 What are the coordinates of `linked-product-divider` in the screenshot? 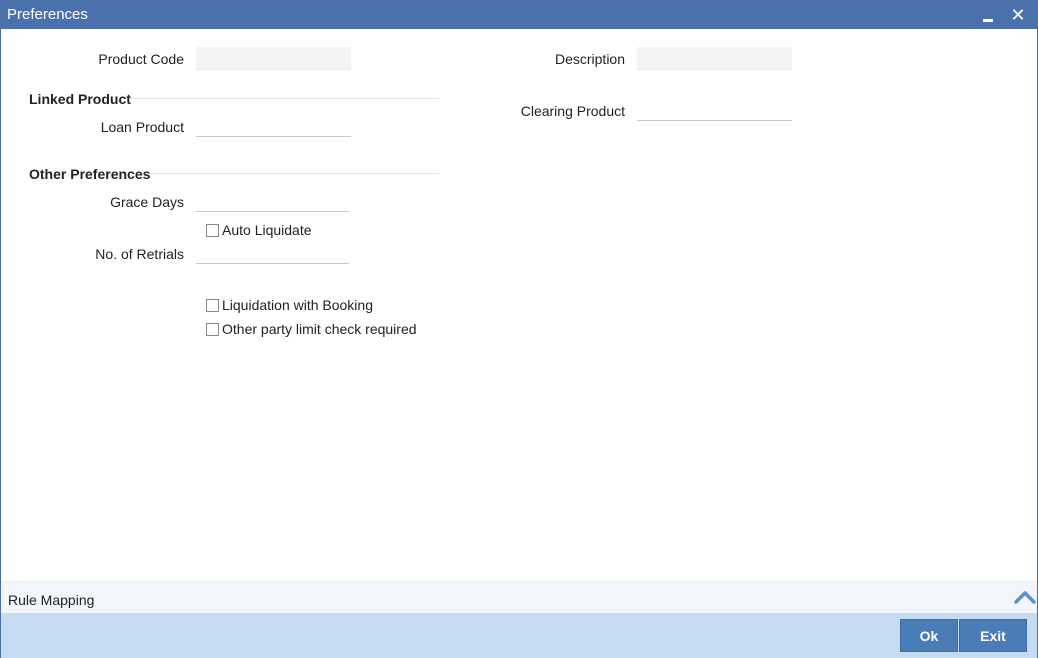 It's located at (285, 98).